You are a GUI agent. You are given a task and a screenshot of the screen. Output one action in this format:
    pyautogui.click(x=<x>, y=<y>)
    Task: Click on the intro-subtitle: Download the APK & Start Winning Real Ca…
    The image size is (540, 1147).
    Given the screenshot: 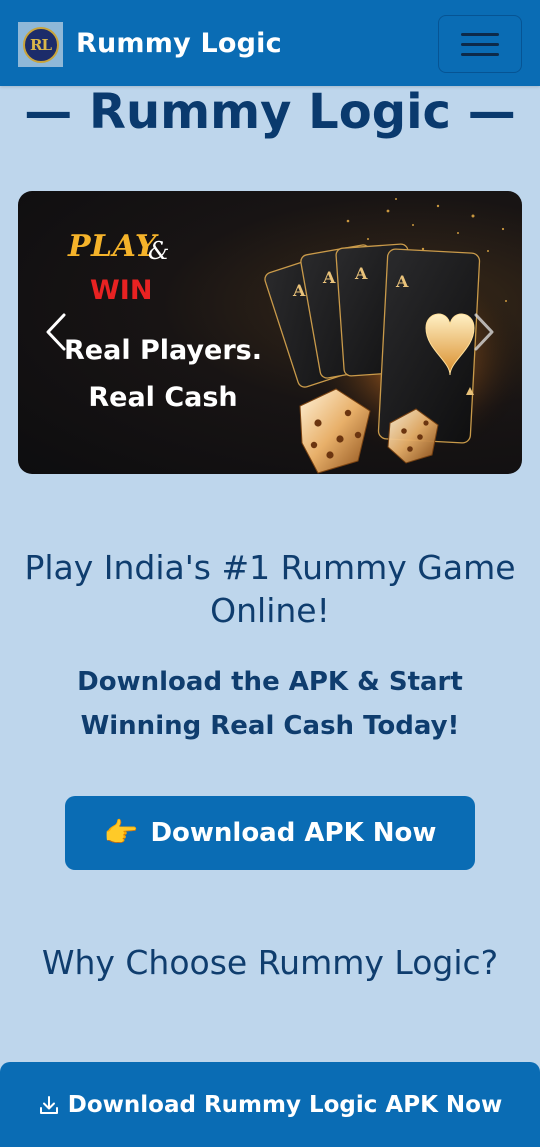 What is the action you would take?
    pyautogui.click(x=270, y=704)
    